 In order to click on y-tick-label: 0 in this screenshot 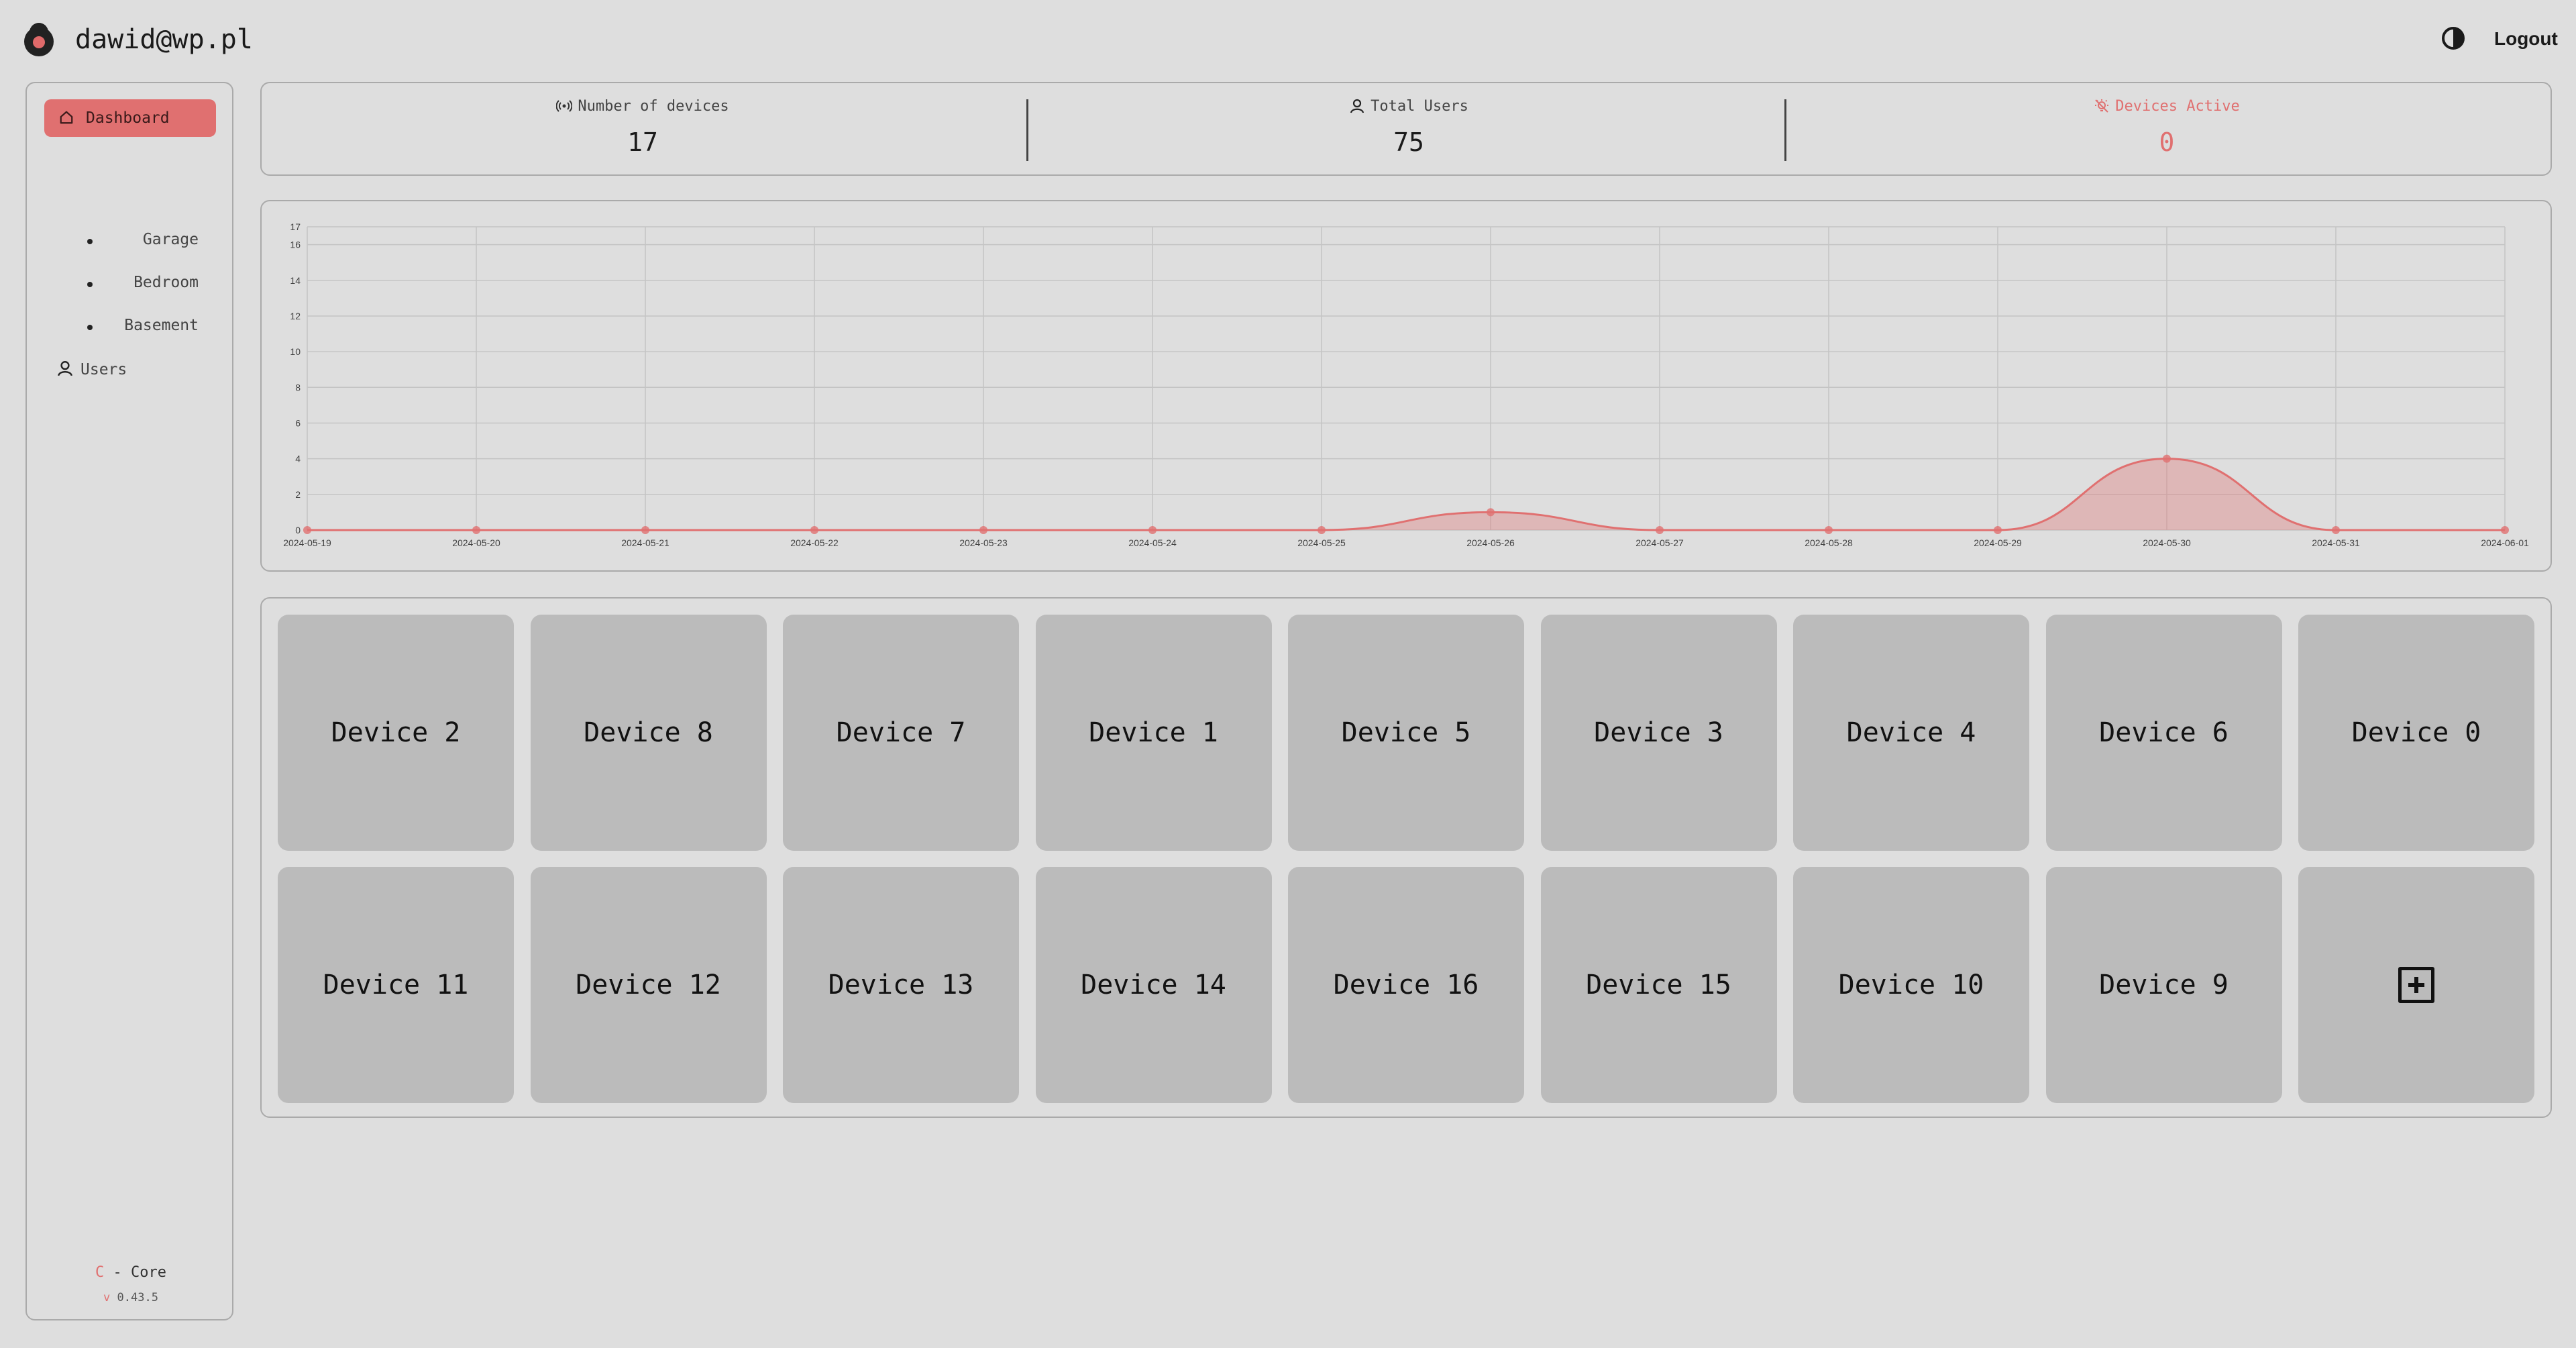, I will do `click(298, 530)`.